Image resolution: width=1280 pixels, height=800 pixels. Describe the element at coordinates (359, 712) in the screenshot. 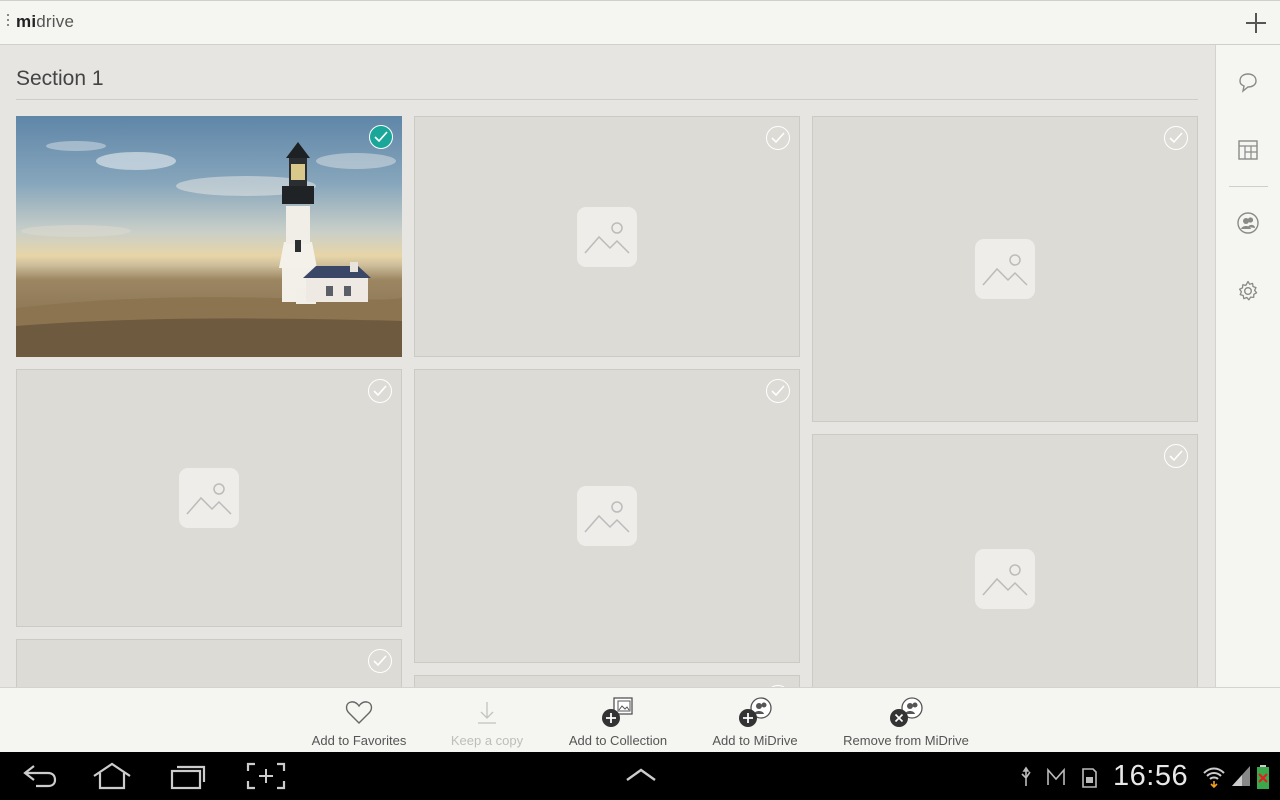

I see `heart-icon` at that location.